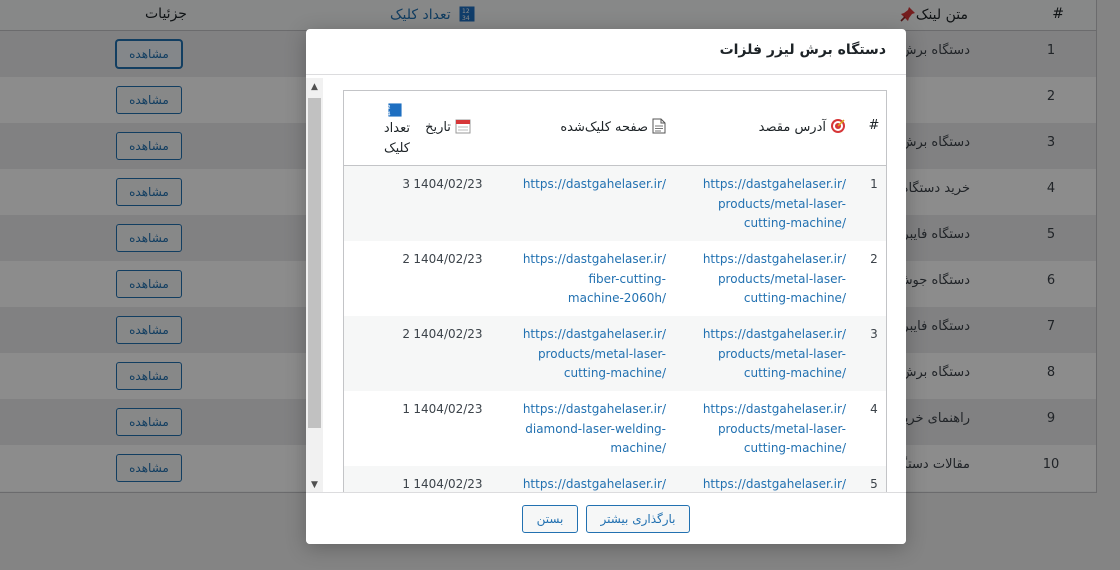  What do you see at coordinates (389, 108) in the screenshot?
I see `svg-text: 12` at bounding box center [389, 108].